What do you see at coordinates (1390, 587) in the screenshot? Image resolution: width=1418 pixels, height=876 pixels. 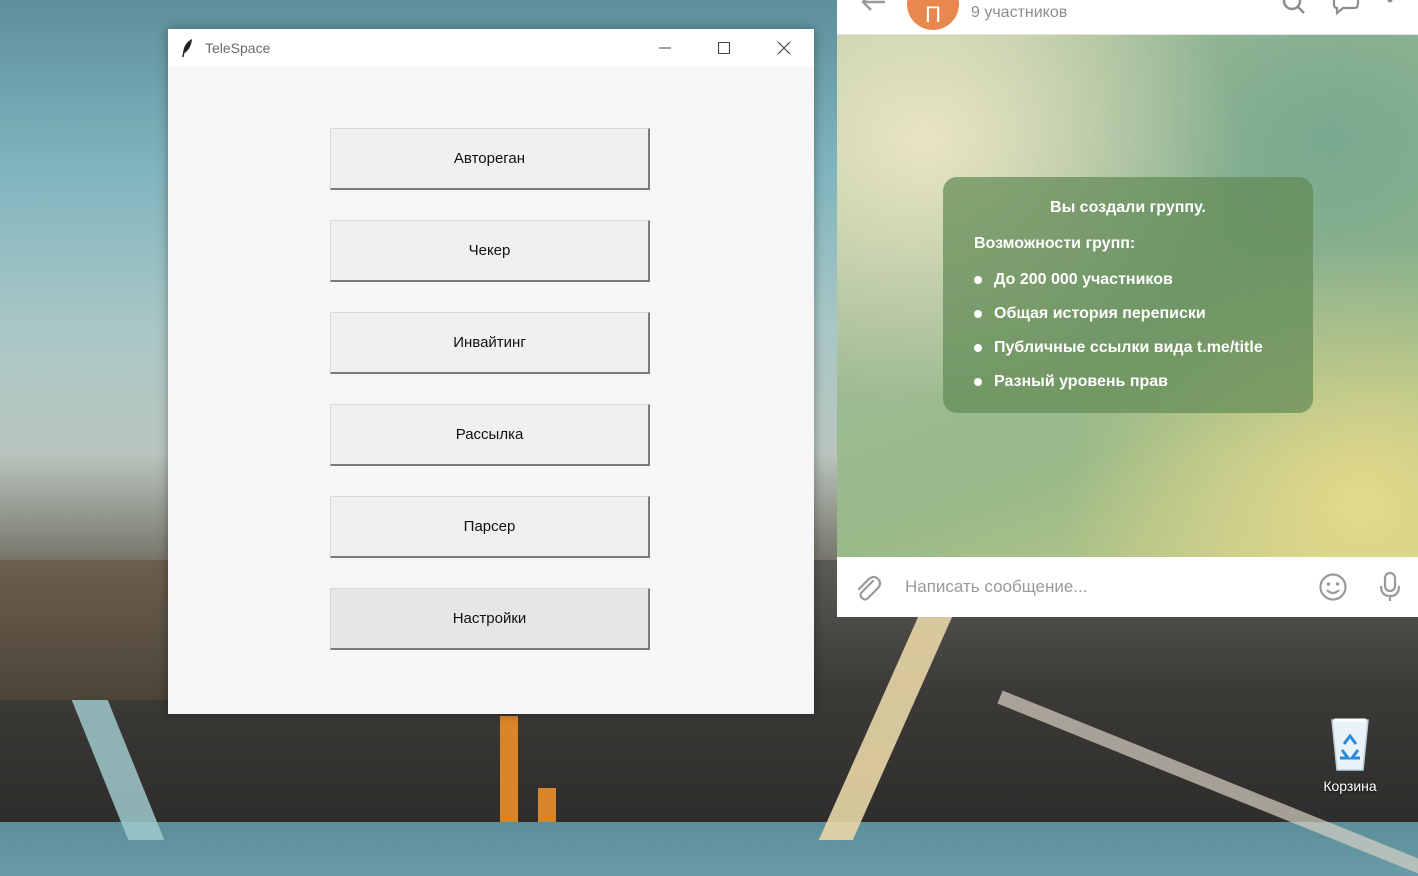 I see `microphone-icon` at bounding box center [1390, 587].